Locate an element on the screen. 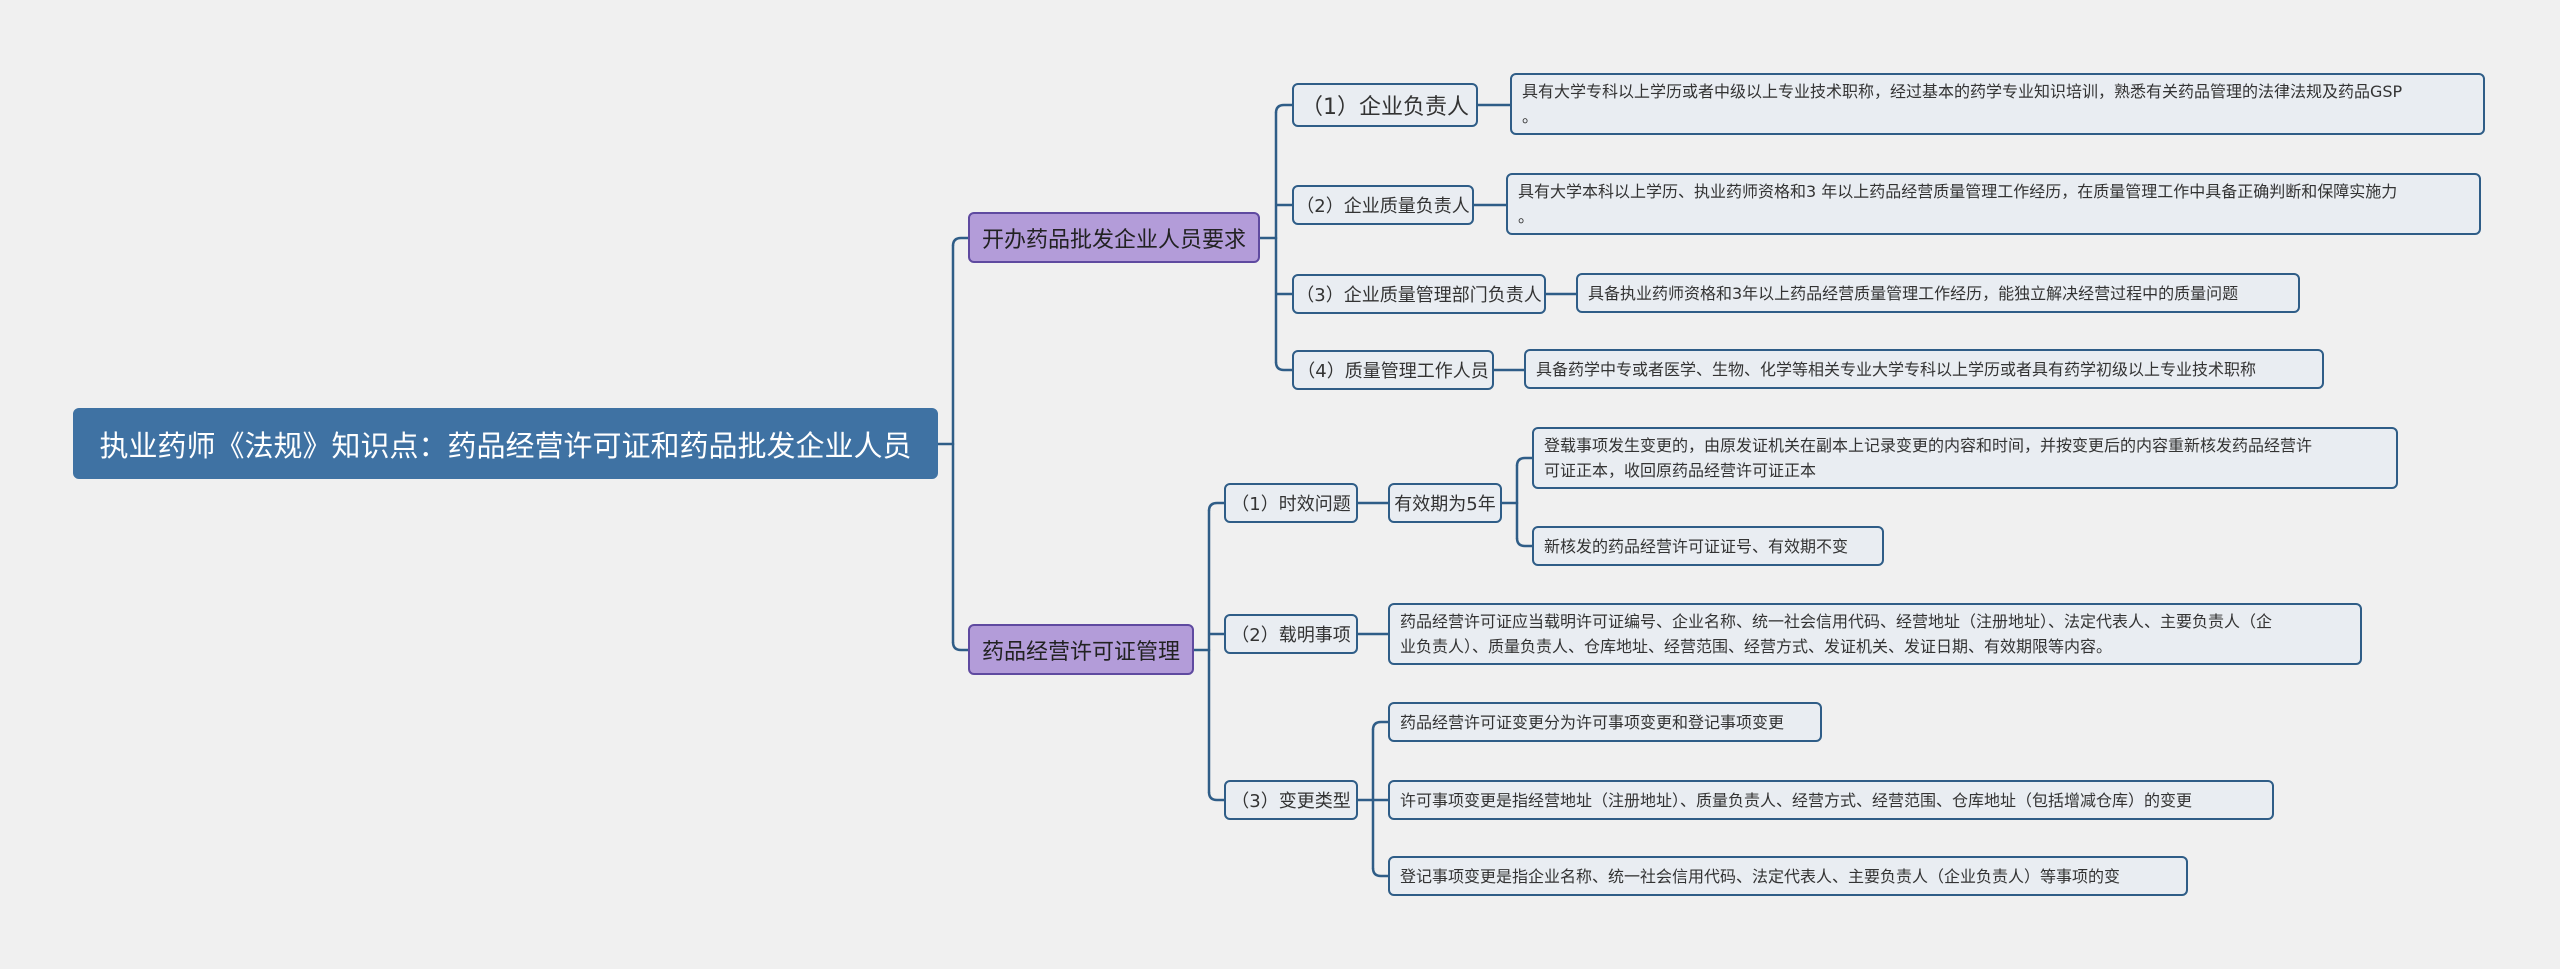 The image size is (2560, 969). topic-enterprise-head: （1）企业负责人 is located at coordinates (1385, 105).